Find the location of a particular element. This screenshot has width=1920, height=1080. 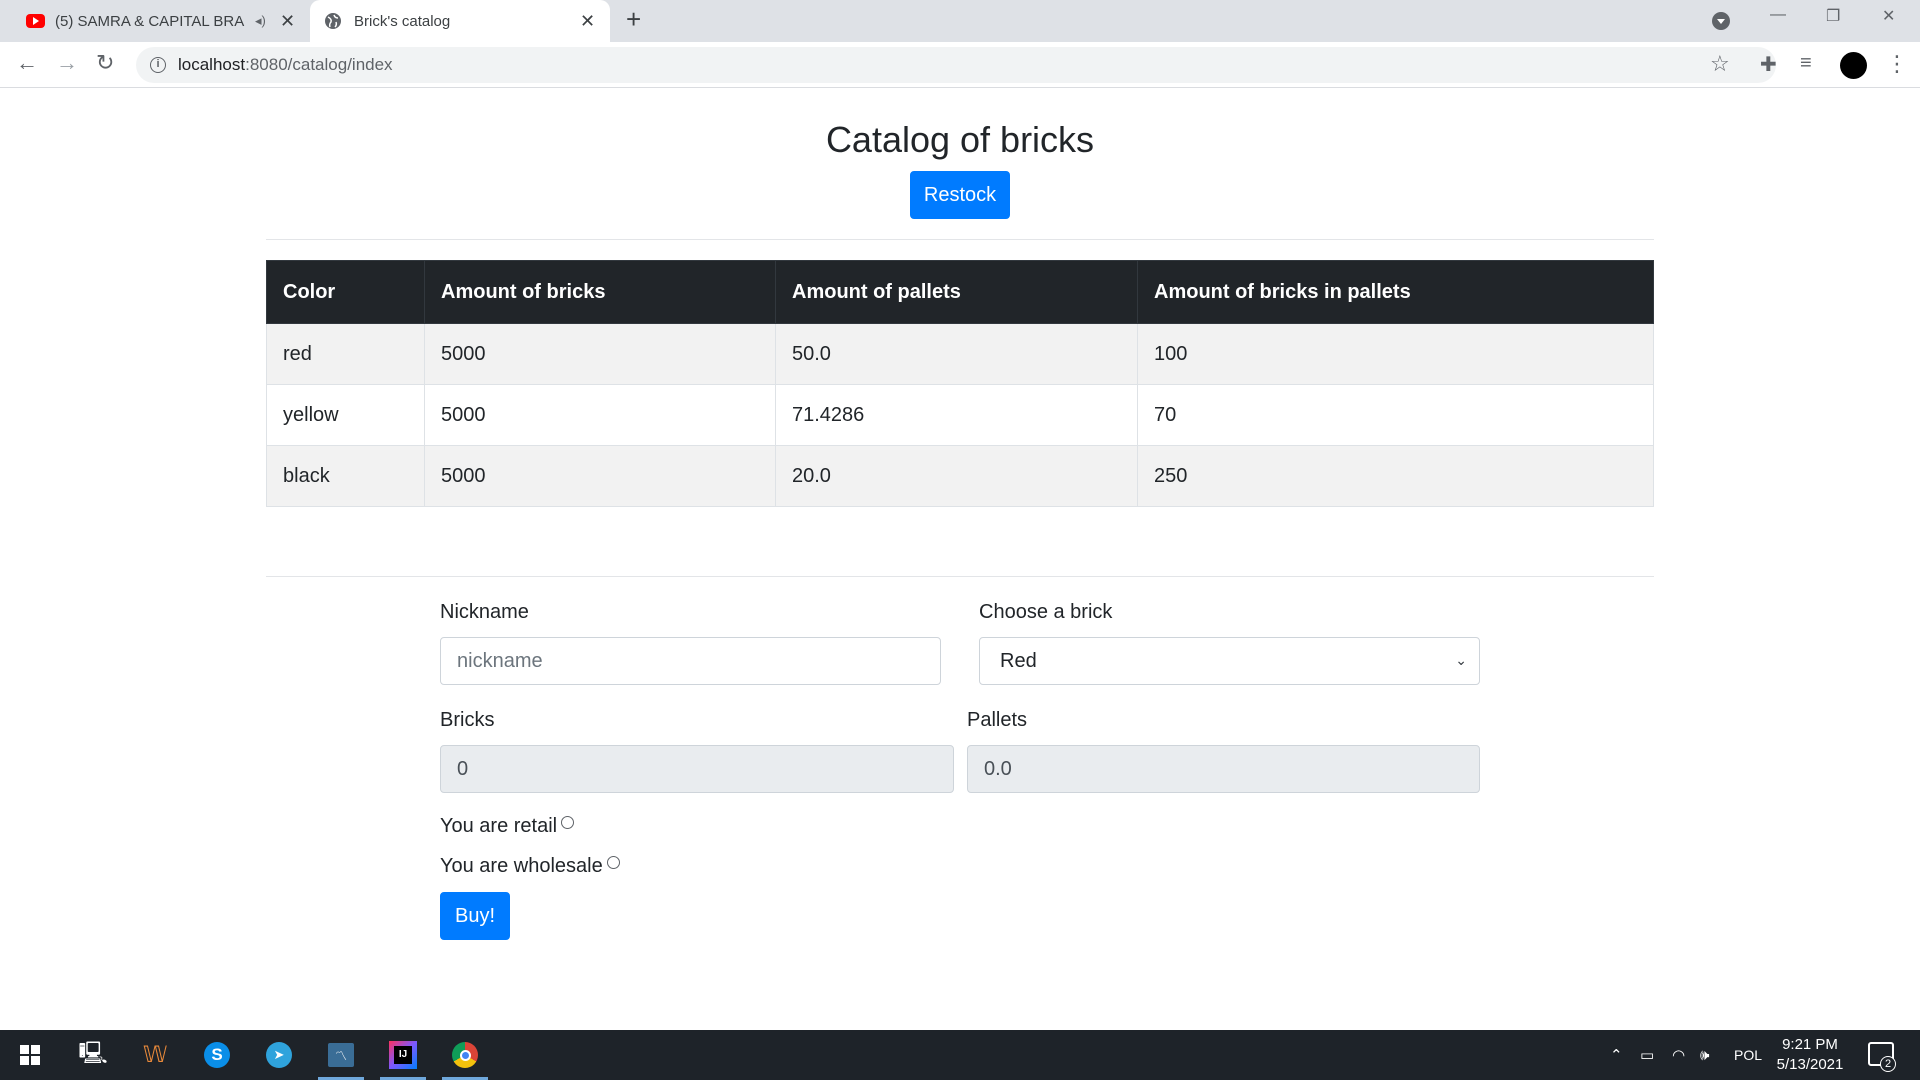

table-row: black 5000 20.0 250 is located at coordinates (960, 476).